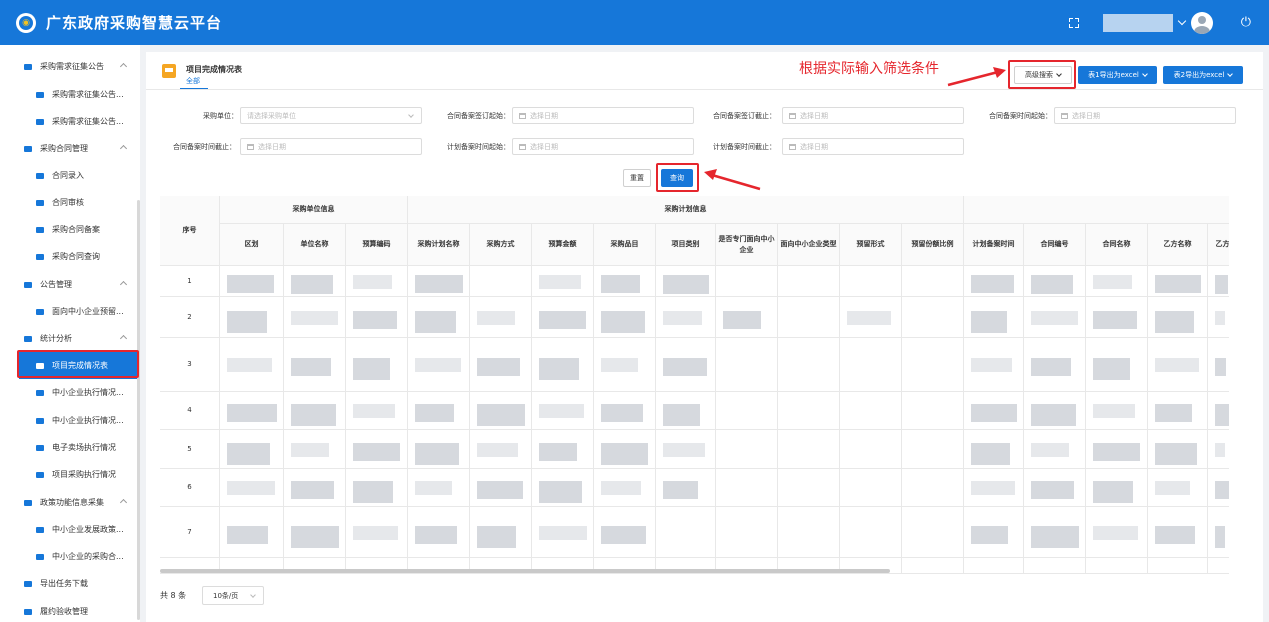 The width and height of the screenshot is (1269, 622). I want to click on sidebar-item: 政策功能信息采集, so click(70, 502).